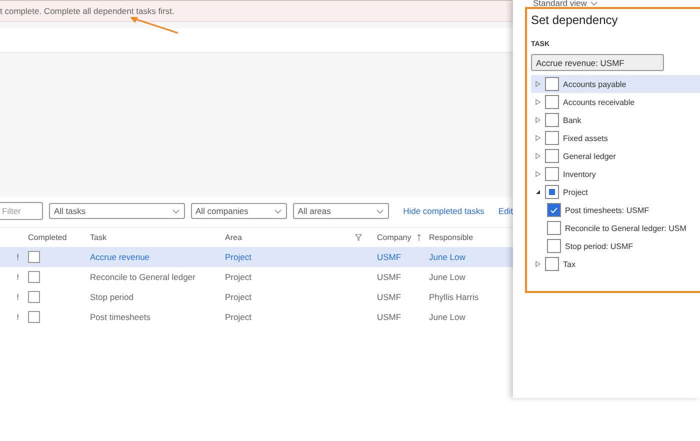 The width and height of the screenshot is (700, 441). I want to click on column-header: Company, so click(397, 237).